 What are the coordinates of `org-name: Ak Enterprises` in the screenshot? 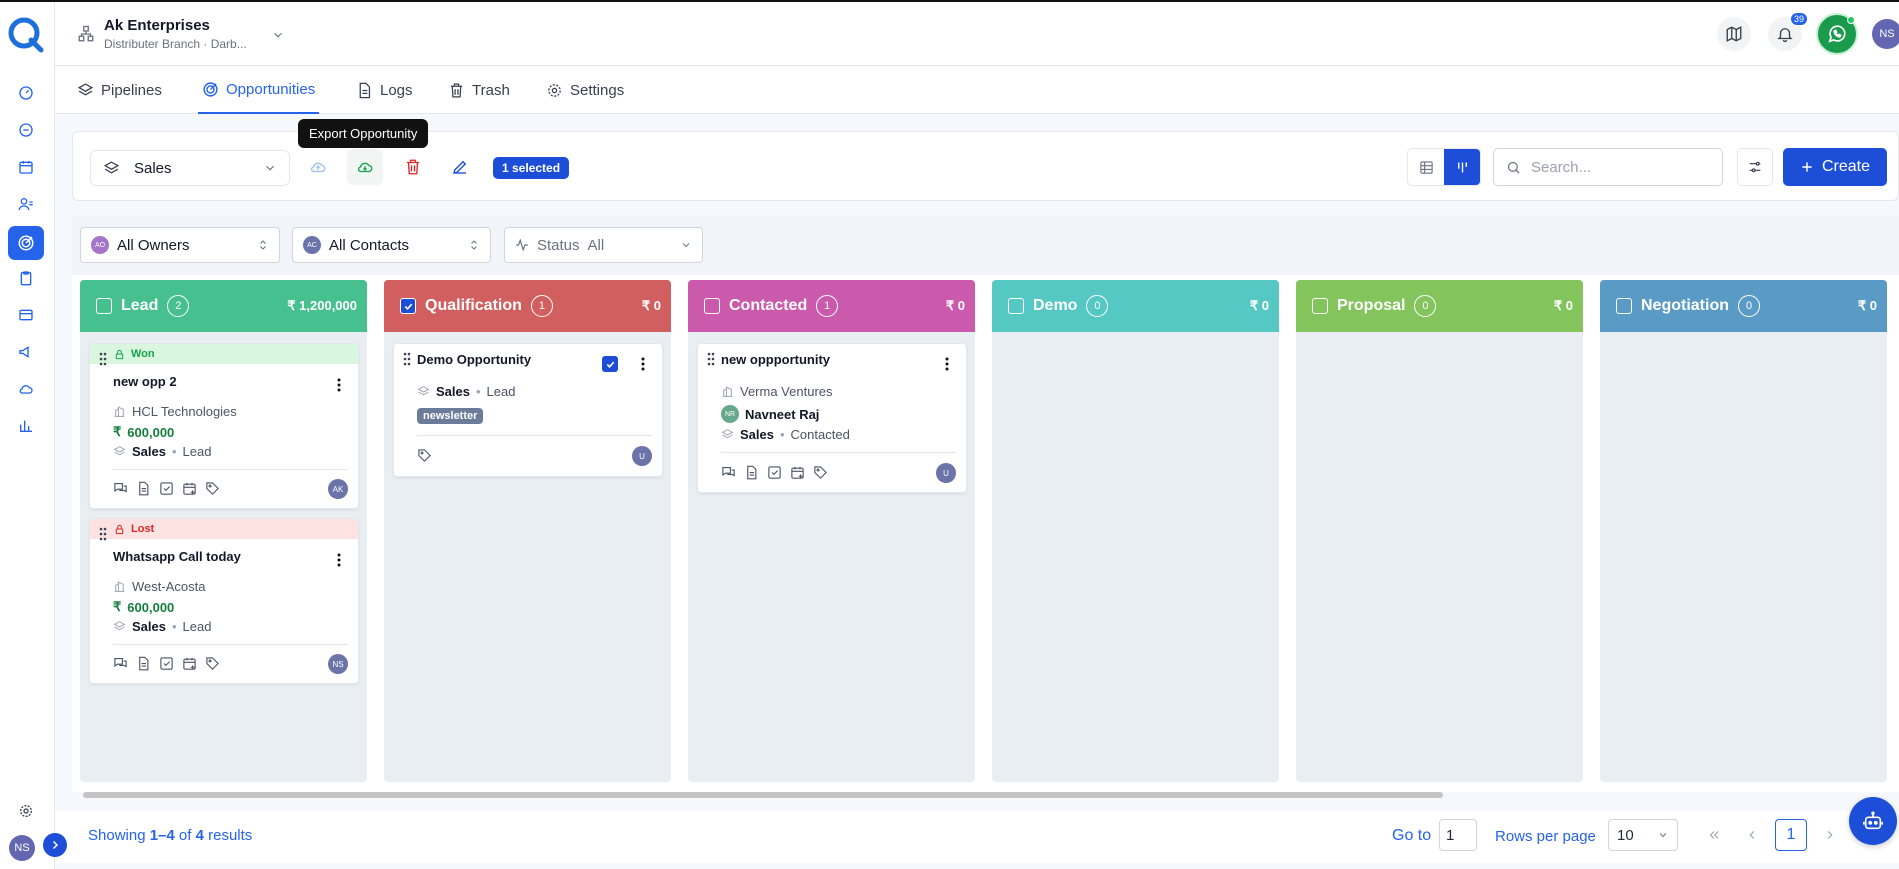 It's located at (157, 25).